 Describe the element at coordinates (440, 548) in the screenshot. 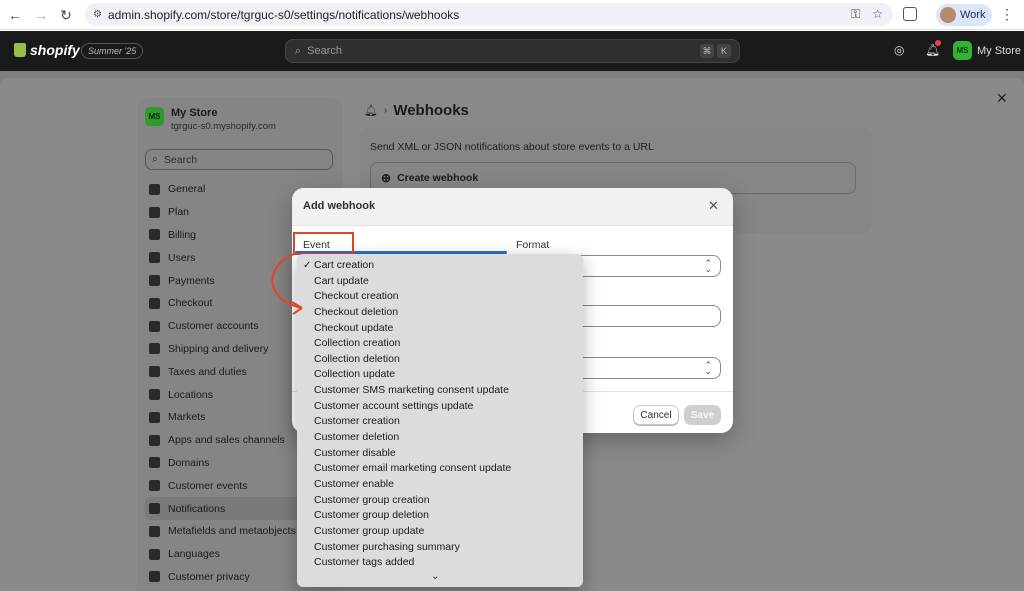

I see `event-option: Customer purchasing summary` at that location.